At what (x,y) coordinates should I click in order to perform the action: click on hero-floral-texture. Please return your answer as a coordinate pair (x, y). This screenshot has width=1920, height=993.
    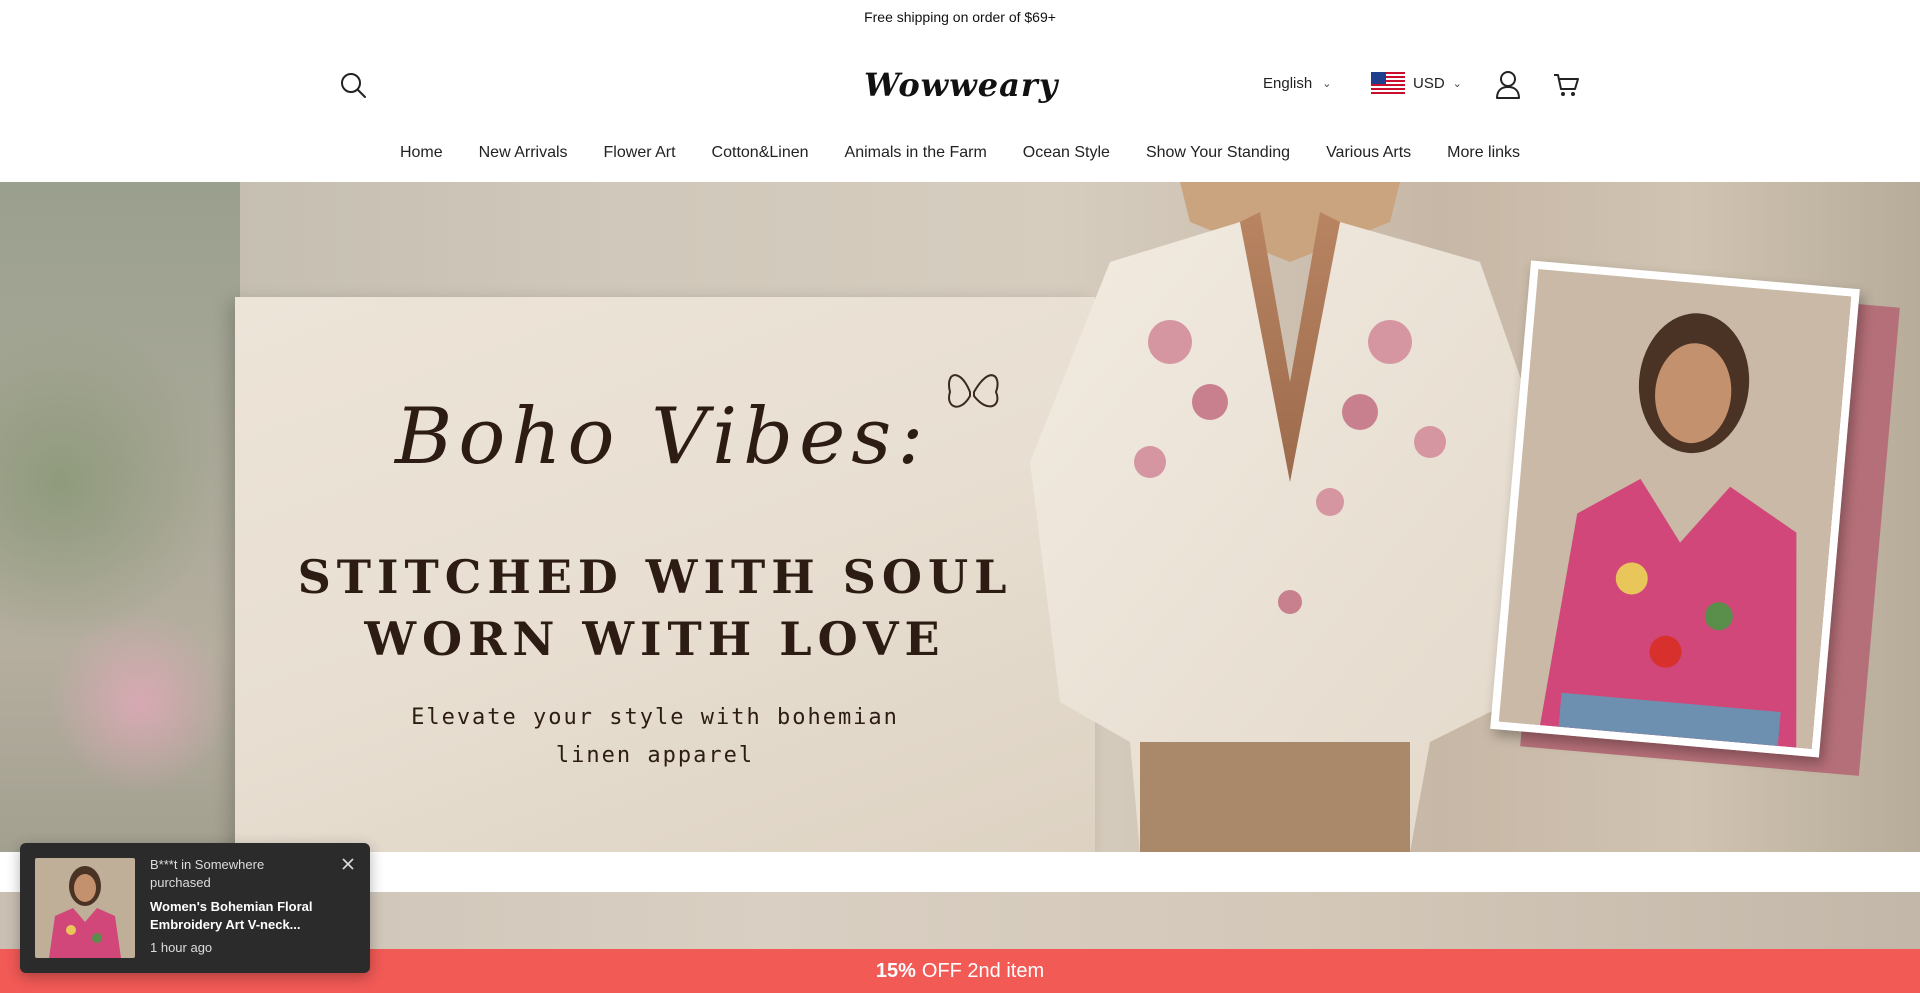
    Looking at the image, I should click on (120, 517).